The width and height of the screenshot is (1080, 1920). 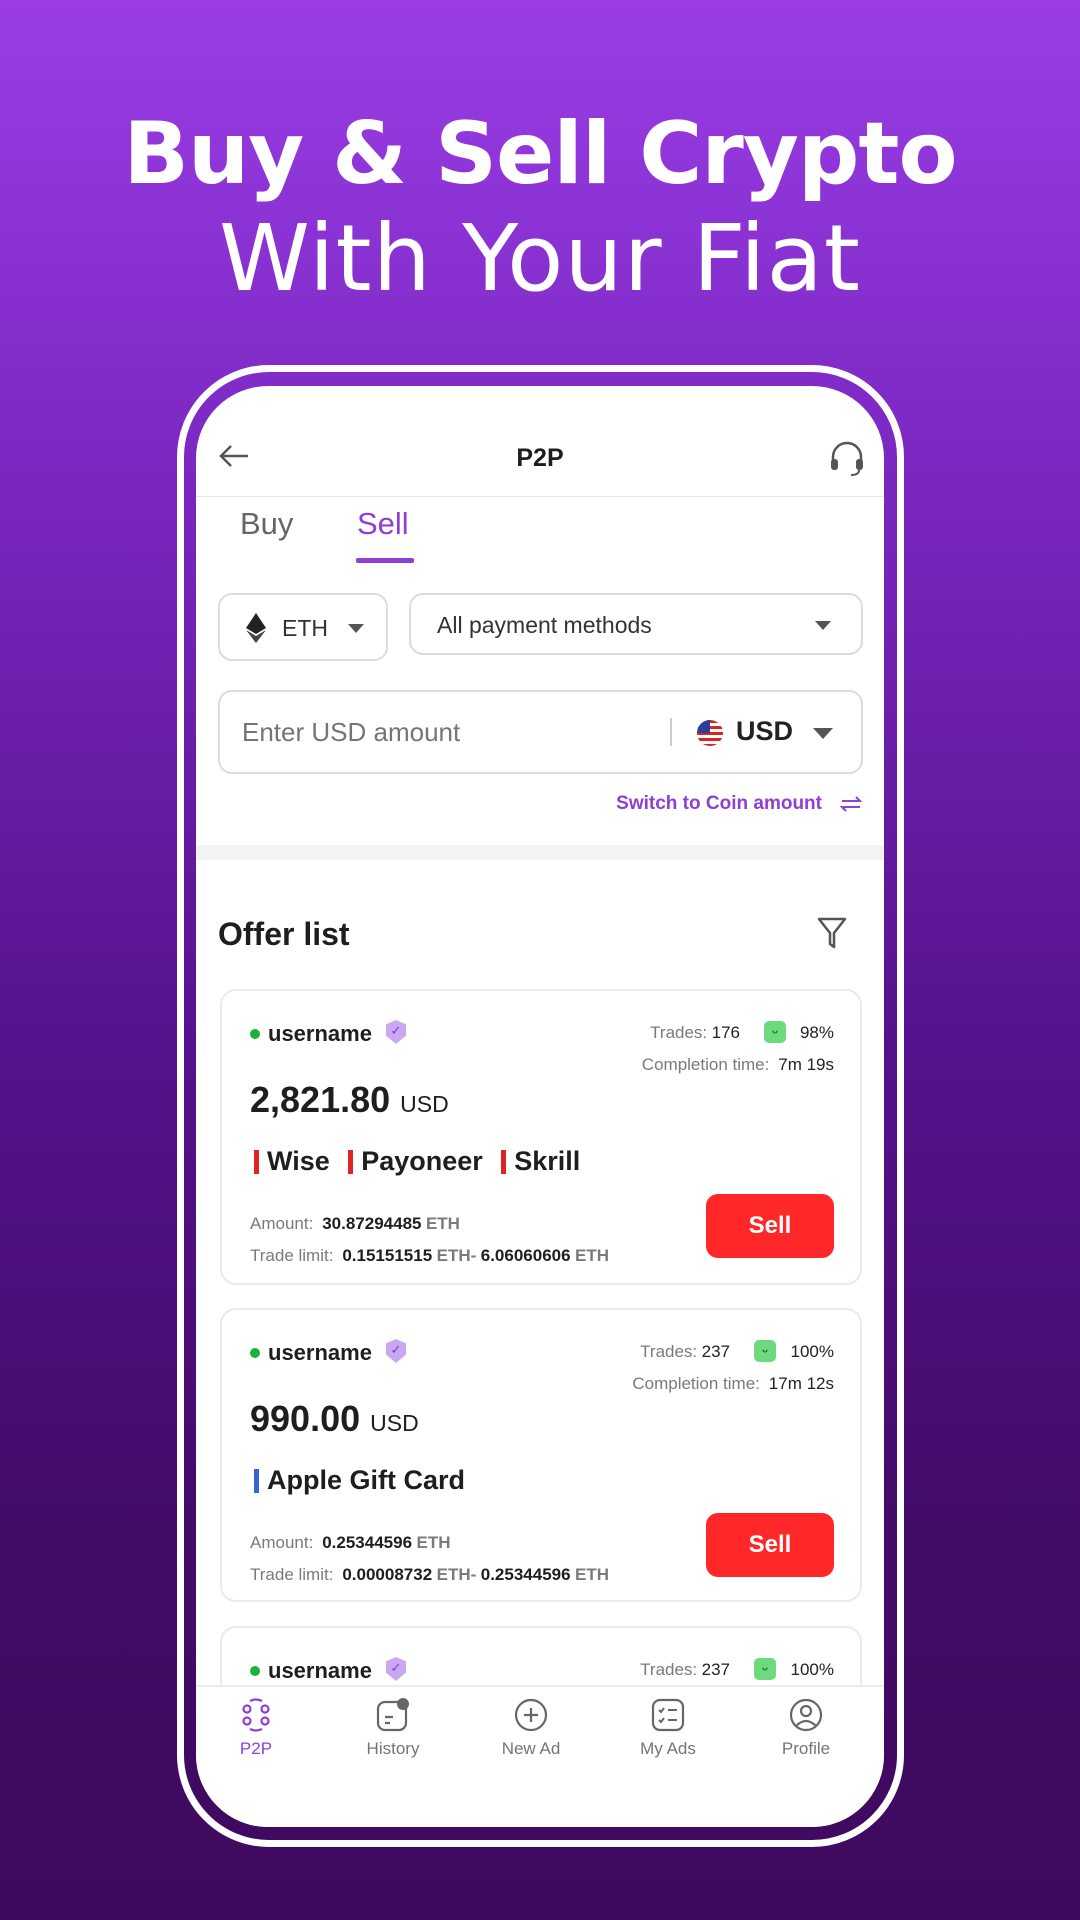 I want to click on tab-sell-underline, so click(x=385, y=560).